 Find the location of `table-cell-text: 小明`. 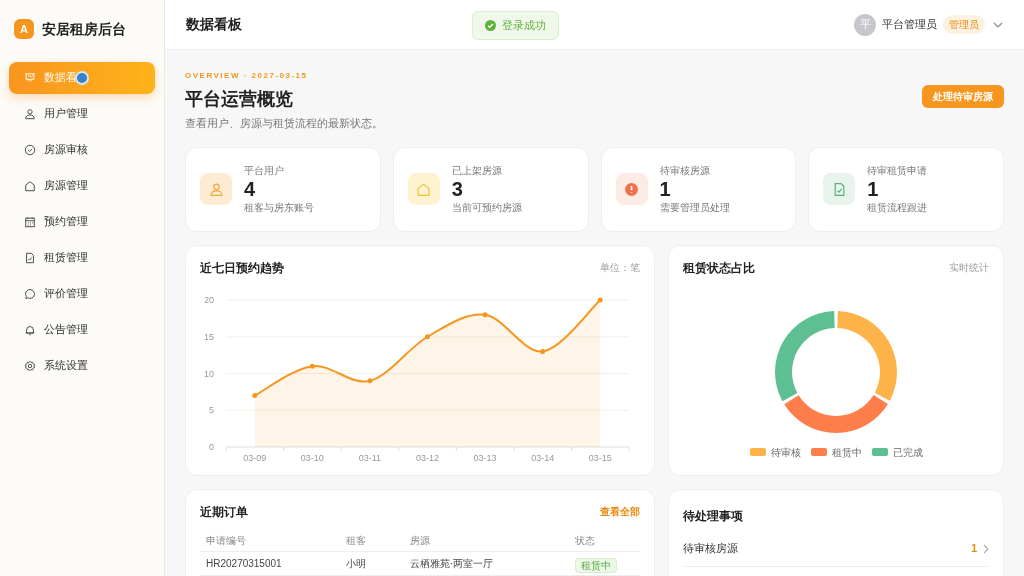

table-cell-text: 小明 is located at coordinates (356, 564).